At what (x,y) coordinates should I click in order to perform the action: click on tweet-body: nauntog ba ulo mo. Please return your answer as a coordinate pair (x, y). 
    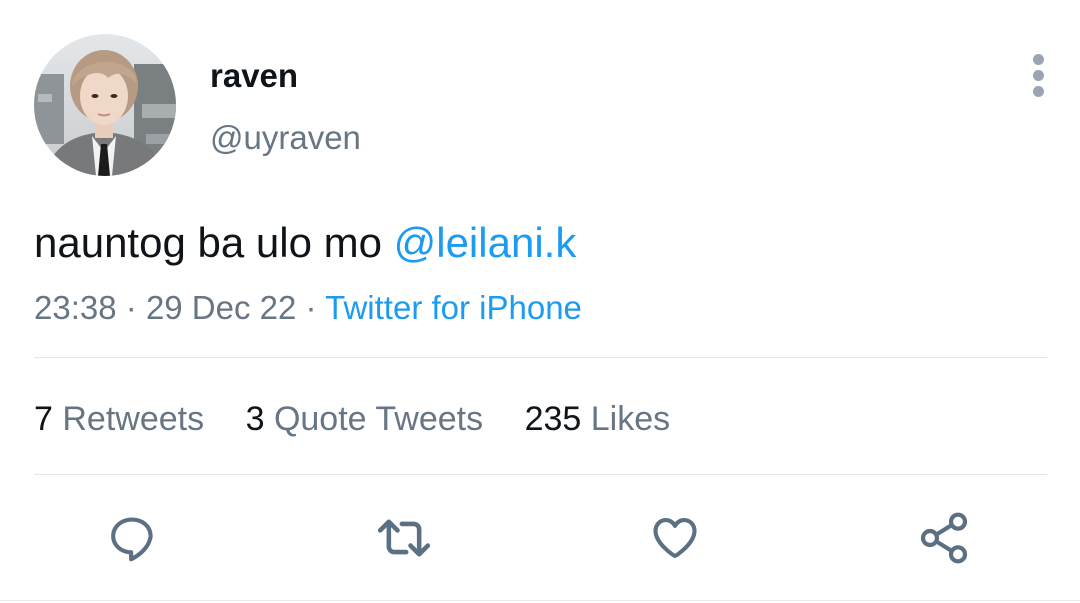
    Looking at the image, I should click on (214, 242).